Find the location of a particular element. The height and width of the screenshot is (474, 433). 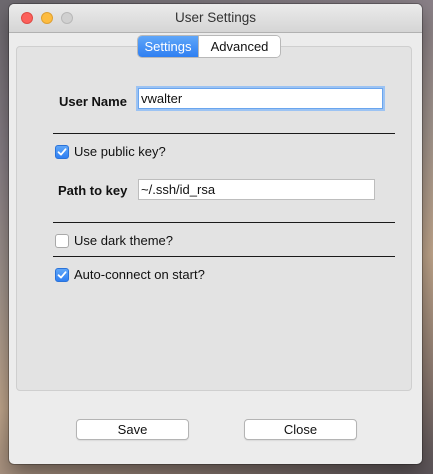

close-button: Close is located at coordinates (300, 429).